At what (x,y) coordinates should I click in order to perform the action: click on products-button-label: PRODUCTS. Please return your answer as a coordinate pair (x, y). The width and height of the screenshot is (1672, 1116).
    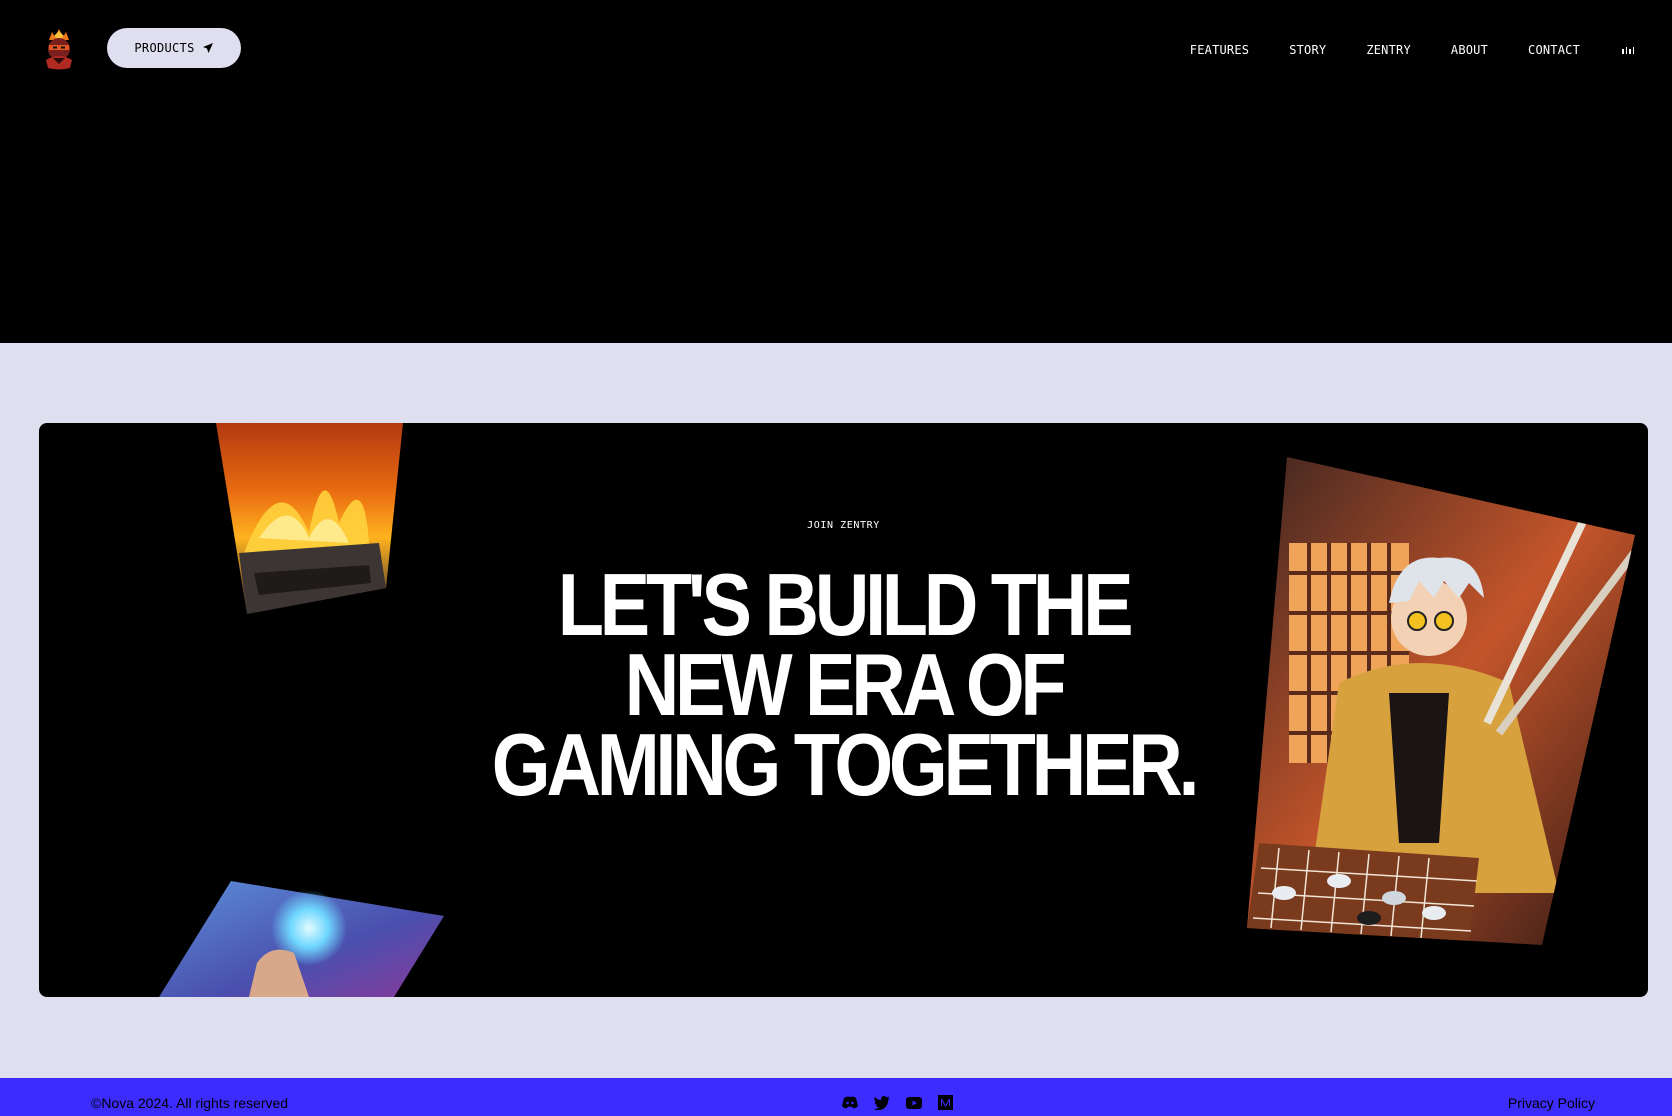
    Looking at the image, I should click on (164, 48).